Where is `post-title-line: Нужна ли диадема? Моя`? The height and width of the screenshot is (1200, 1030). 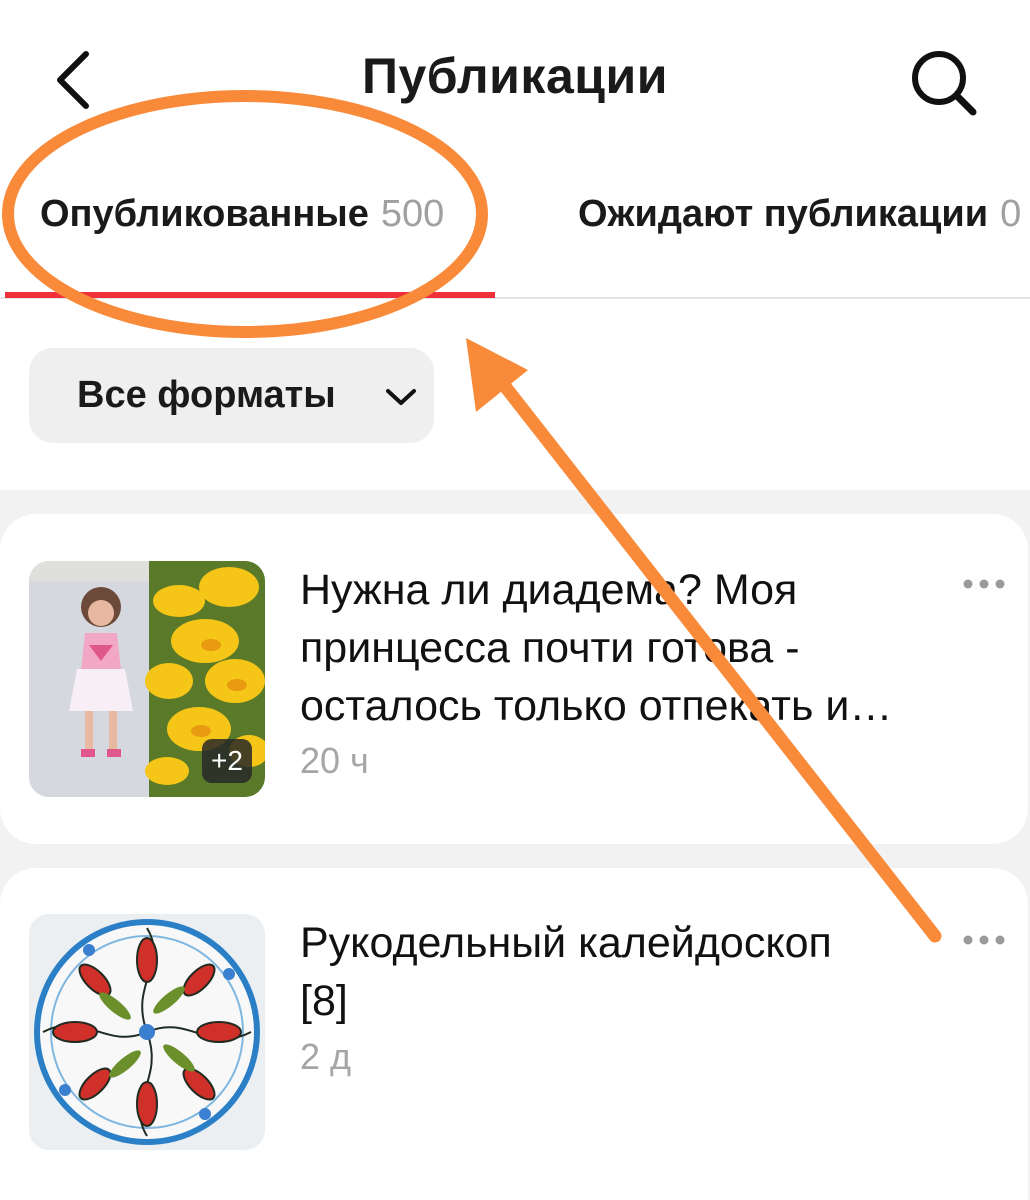
post-title-line: Нужна ли диадема? Моя is located at coordinates (549, 590).